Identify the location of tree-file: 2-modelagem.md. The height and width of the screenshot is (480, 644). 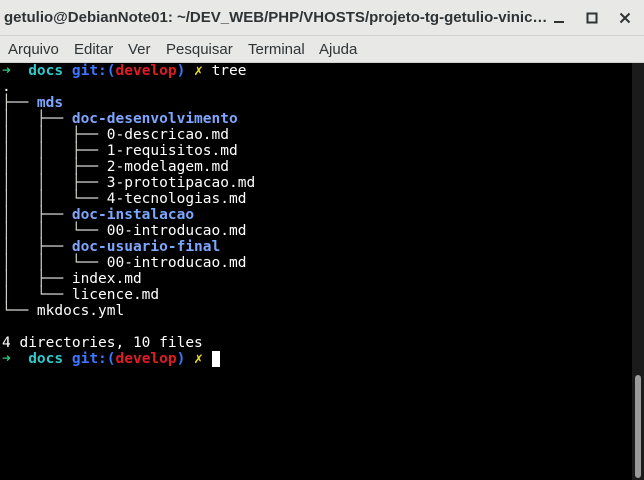
(167, 167).